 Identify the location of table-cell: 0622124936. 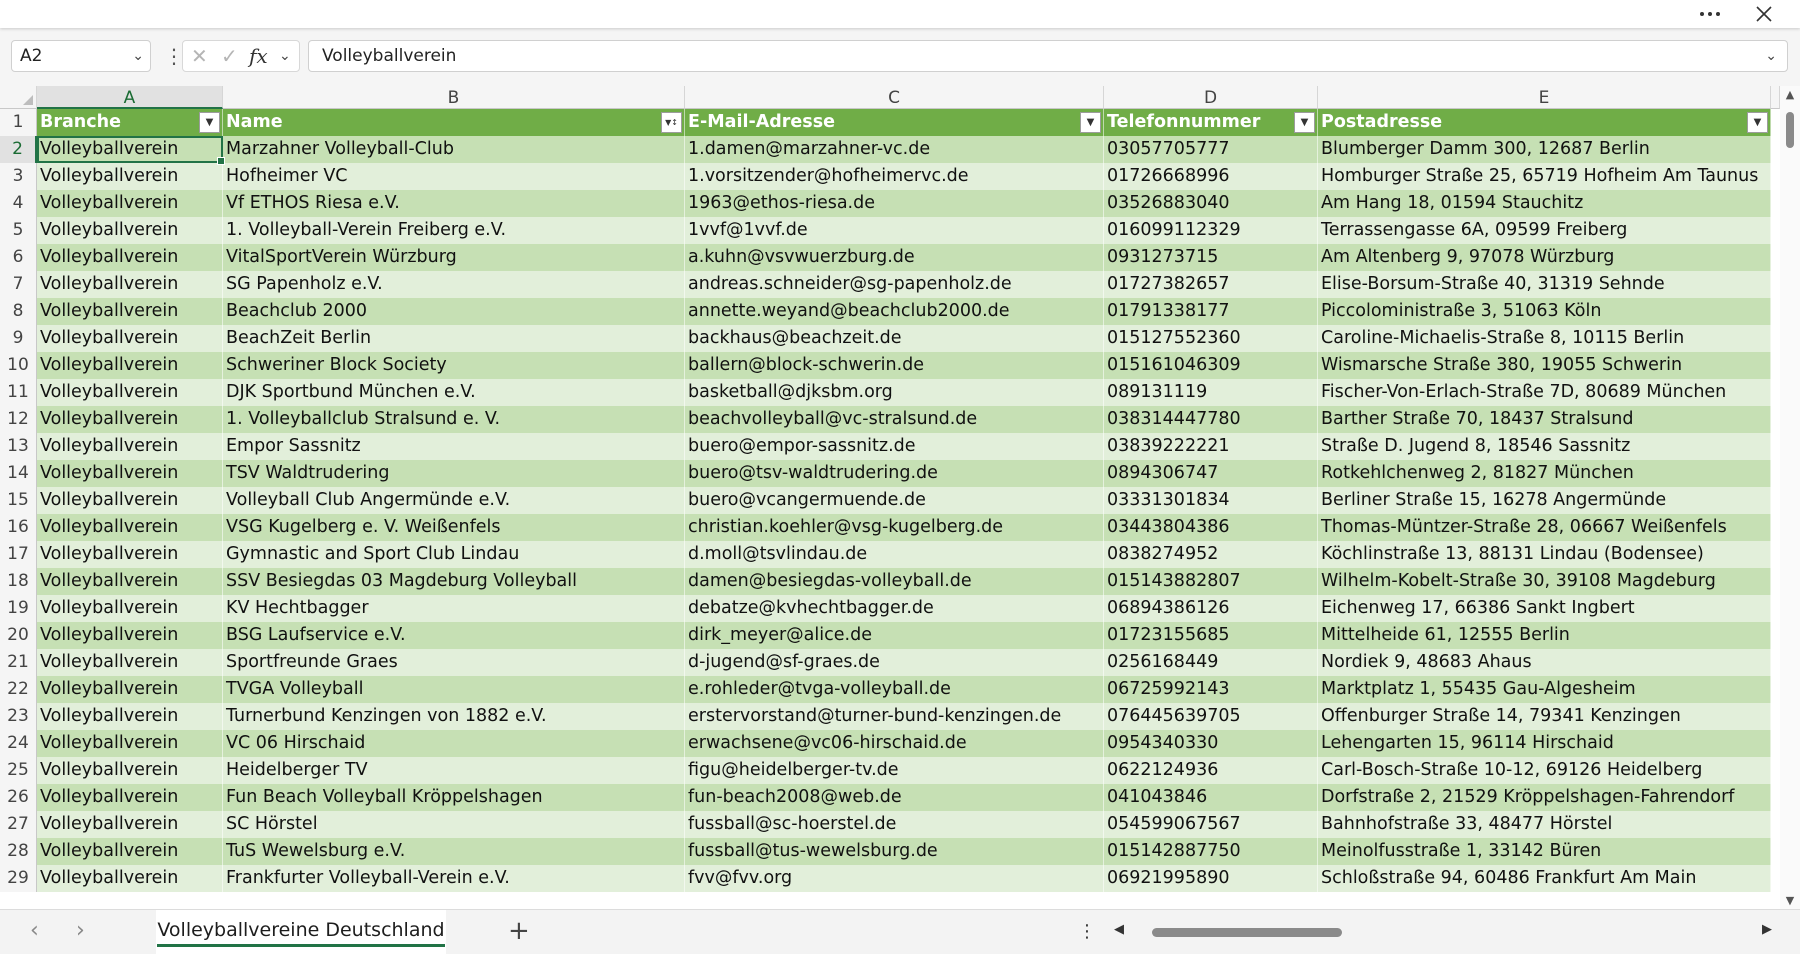
(1211, 770).